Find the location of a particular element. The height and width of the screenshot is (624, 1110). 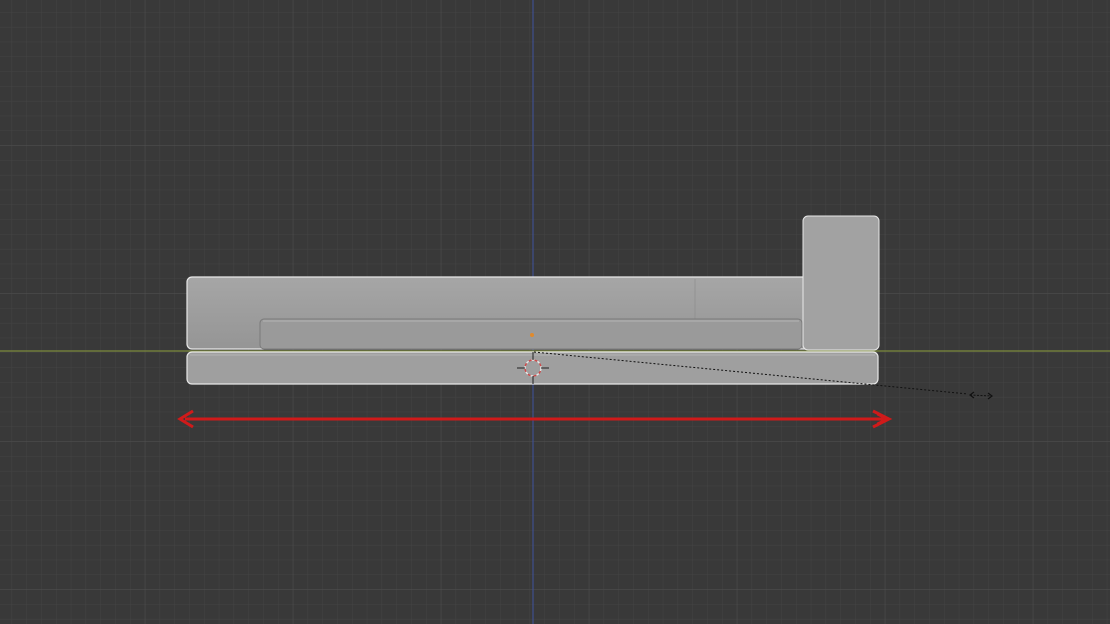

origin-point-icon is located at coordinates (532, 335).